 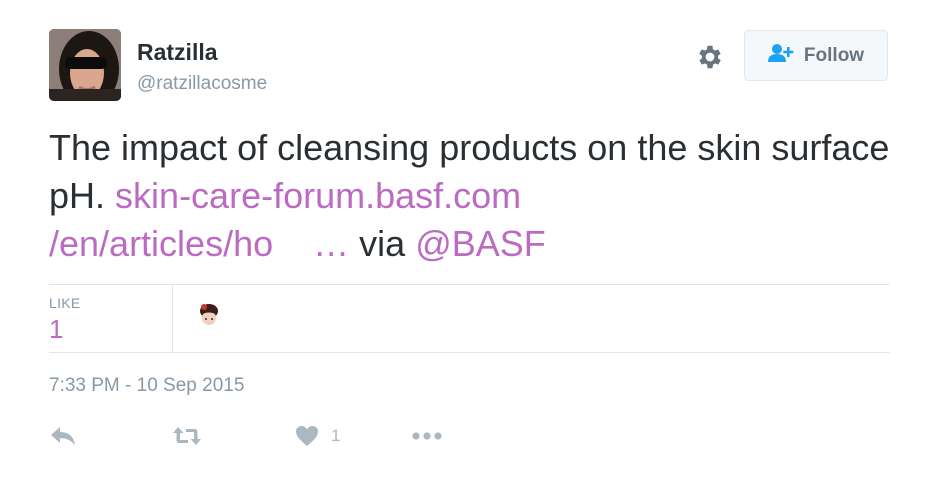 What do you see at coordinates (710, 57) in the screenshot?
I see `gear-icon` at bounding box center [710, 57].